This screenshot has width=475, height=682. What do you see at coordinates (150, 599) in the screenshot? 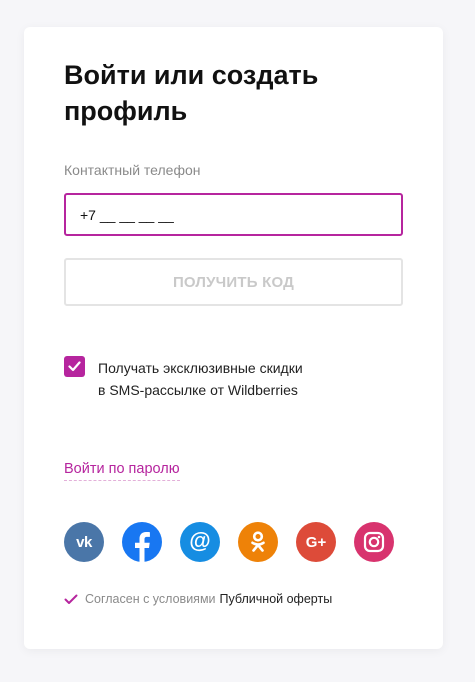
I see `agreement-text: Согласен с условиями` at bounding box center [150, 599].